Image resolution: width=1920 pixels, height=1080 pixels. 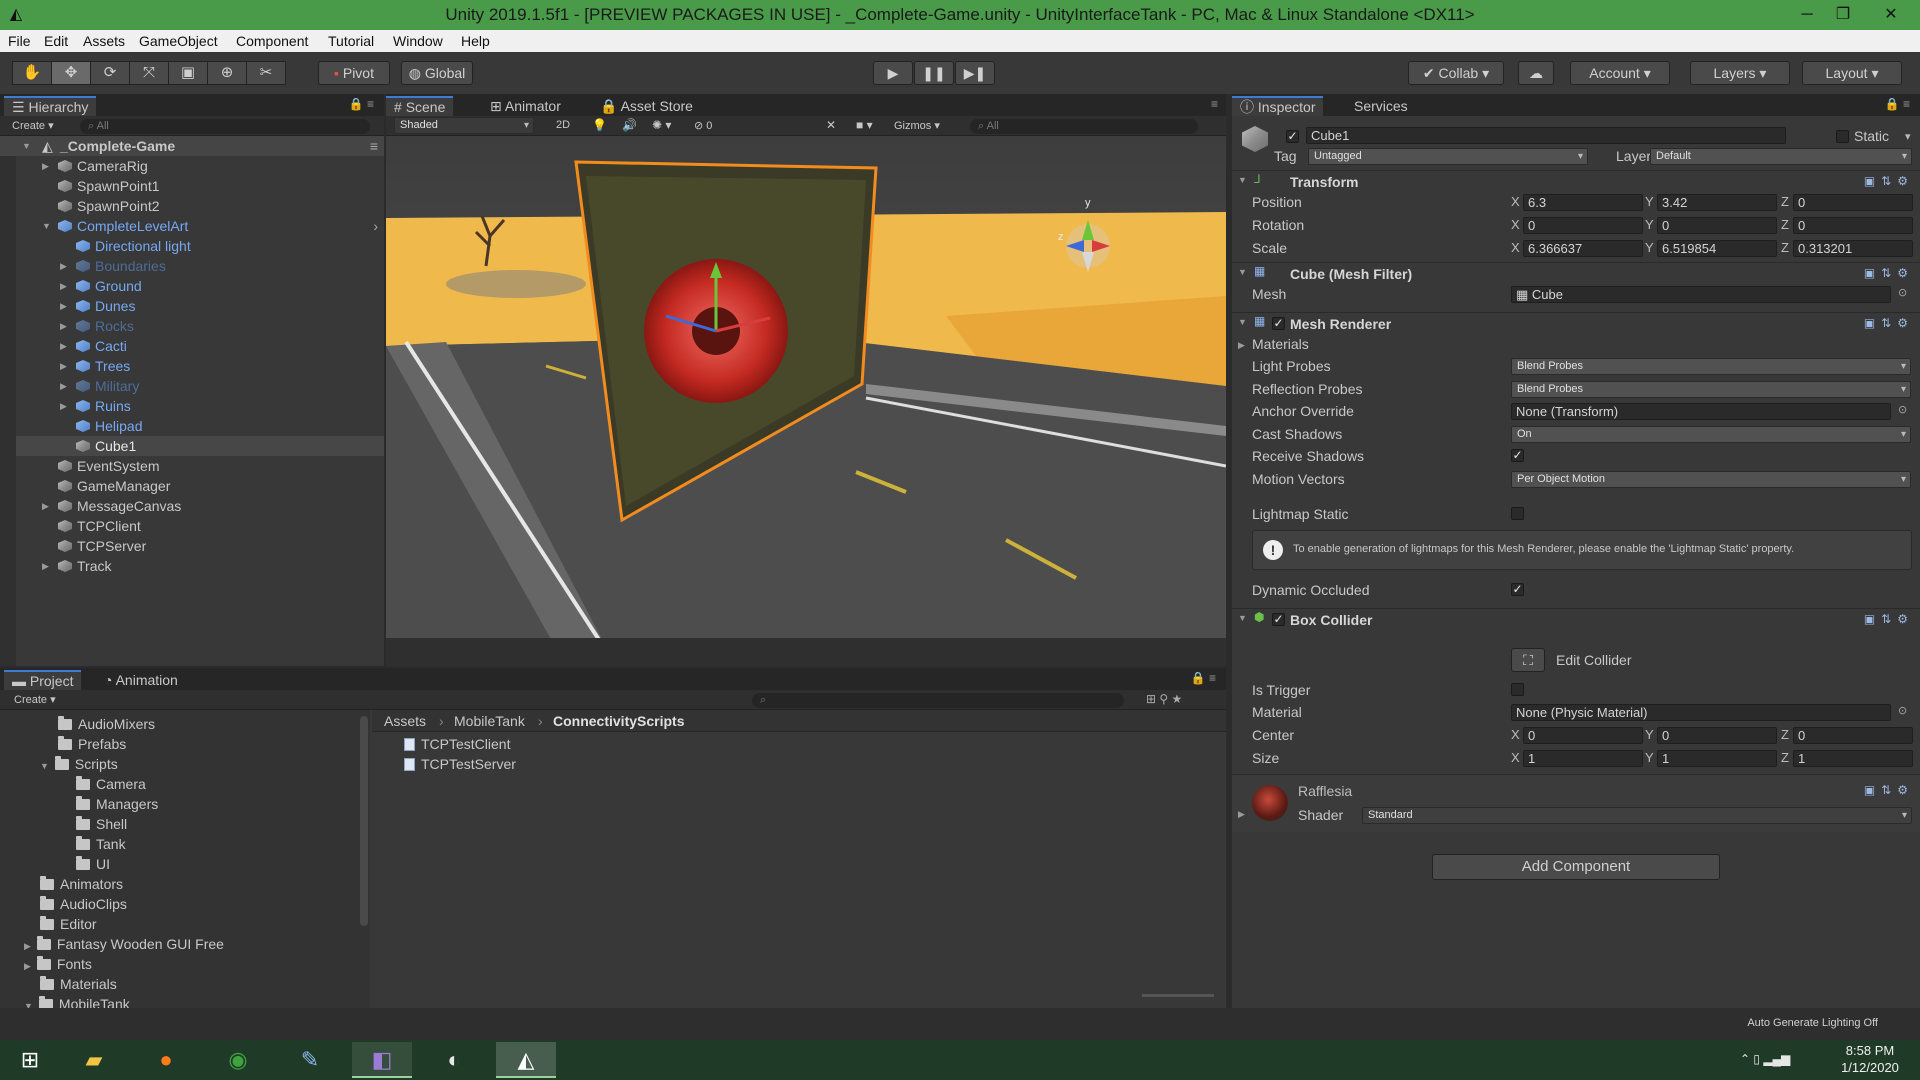 I want to click on folder-animators: Animators, so click(x=81, y=884).